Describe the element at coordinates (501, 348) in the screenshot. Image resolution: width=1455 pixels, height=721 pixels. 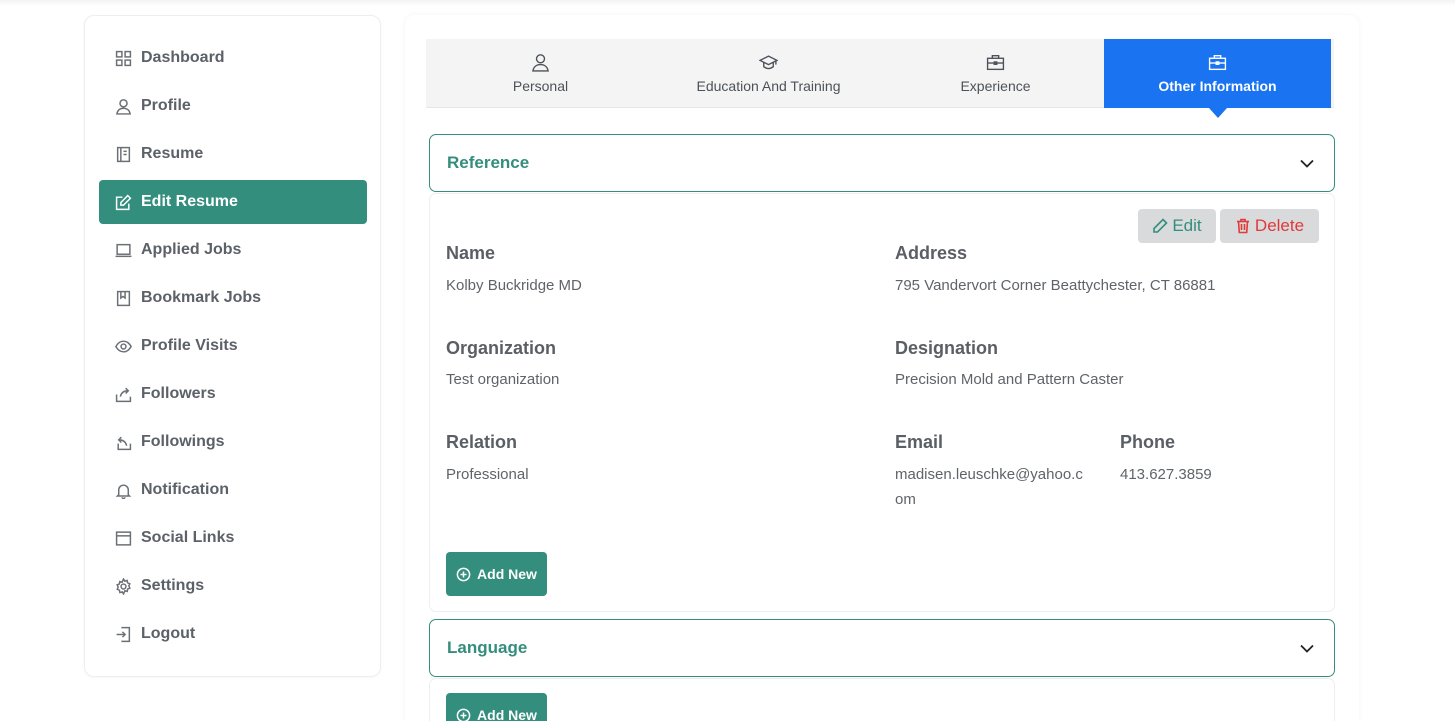
I see `organization-label: Organization` at that location.